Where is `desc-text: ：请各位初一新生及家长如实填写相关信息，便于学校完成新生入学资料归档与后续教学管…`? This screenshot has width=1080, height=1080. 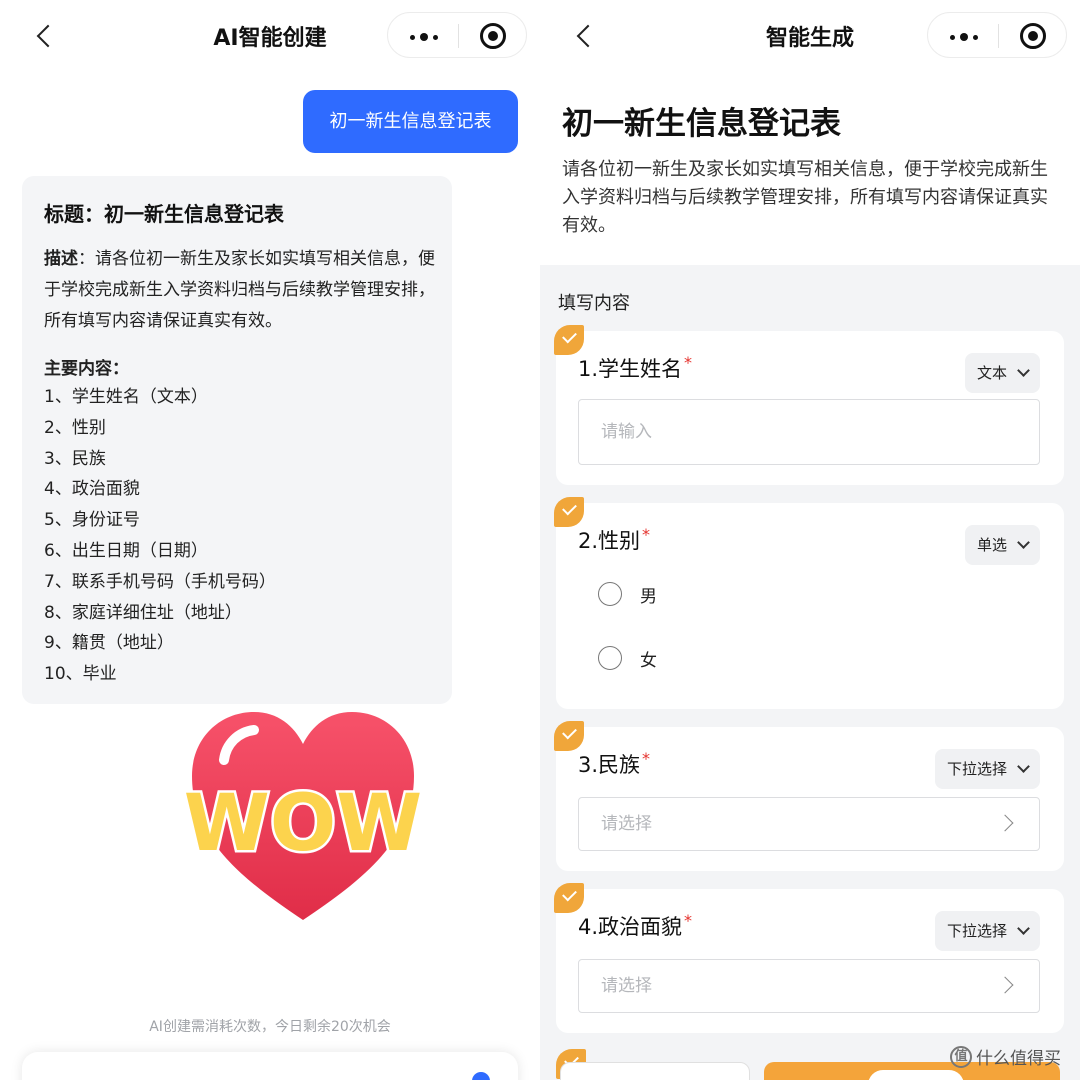
desc-text: ：请各位初一新生及家长如实填写相关信息，便于学校完成新生入学资料归档与后续教学管… is located at coordinates (239, 290).